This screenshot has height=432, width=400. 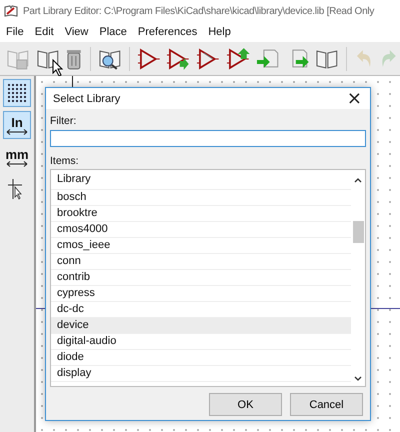 What do you see at coordinates (245, 404) in the screenshot?
I see `ok-button: OK` at bounding box center [245, 404].